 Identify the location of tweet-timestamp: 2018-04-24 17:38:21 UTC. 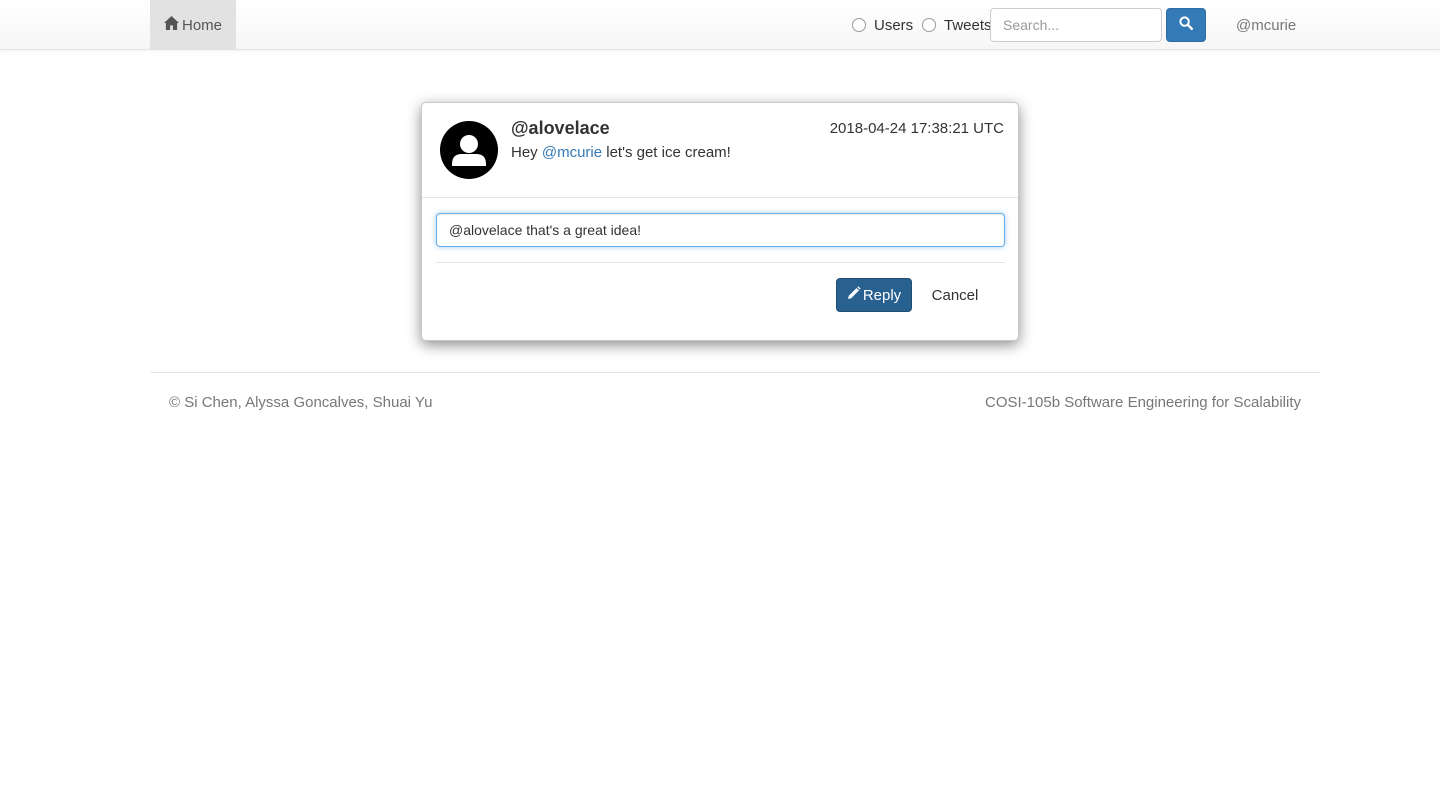
(916, 128).